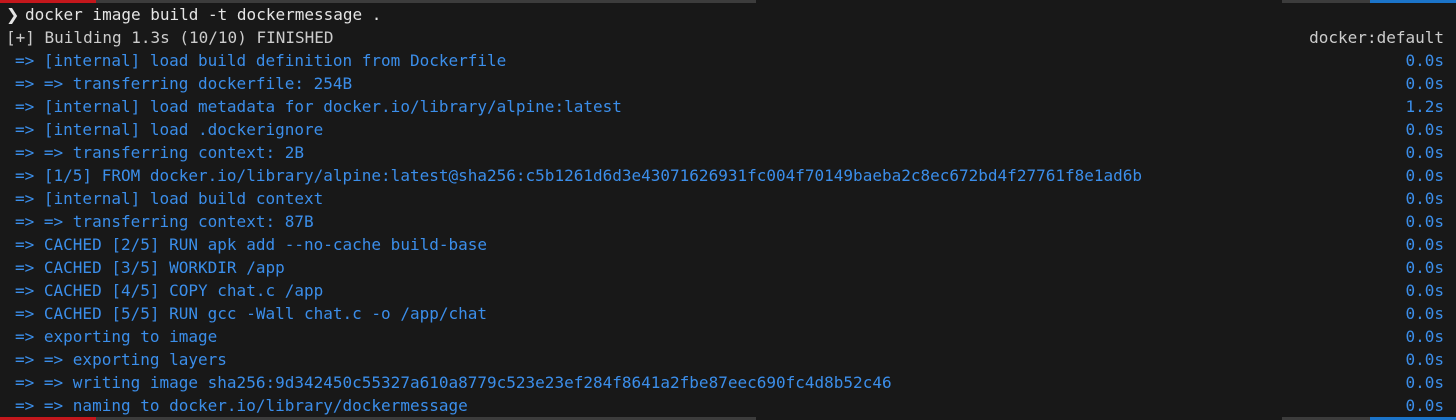 Image resolution: width=1456 pixels, height=420 pixels. Describe the element at coordinates (169, 290) in the screenshot. I see `build-step-text: => CACHED [4/5] COPY chat.c /app` at that location.